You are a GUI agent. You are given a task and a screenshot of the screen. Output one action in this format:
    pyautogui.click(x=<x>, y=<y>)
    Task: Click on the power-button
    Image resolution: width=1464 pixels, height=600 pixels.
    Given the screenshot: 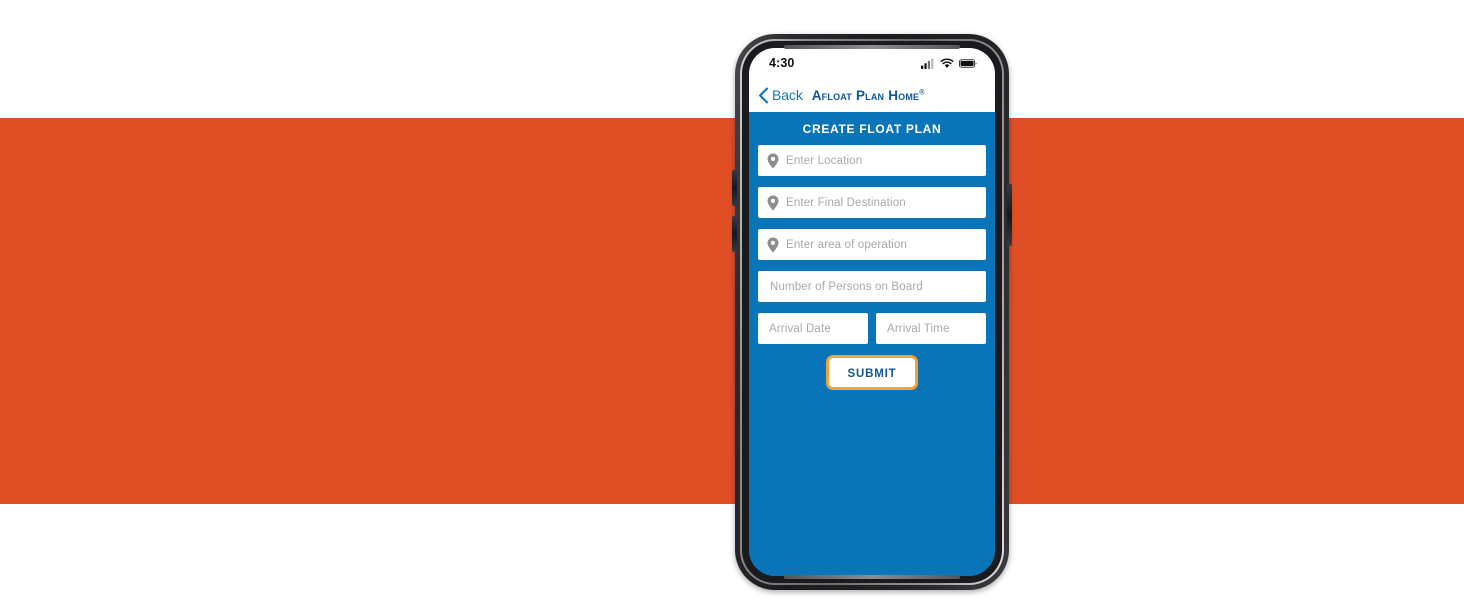 What is the action you would take?
    pyautogui.click(x=1009, y=215)
    